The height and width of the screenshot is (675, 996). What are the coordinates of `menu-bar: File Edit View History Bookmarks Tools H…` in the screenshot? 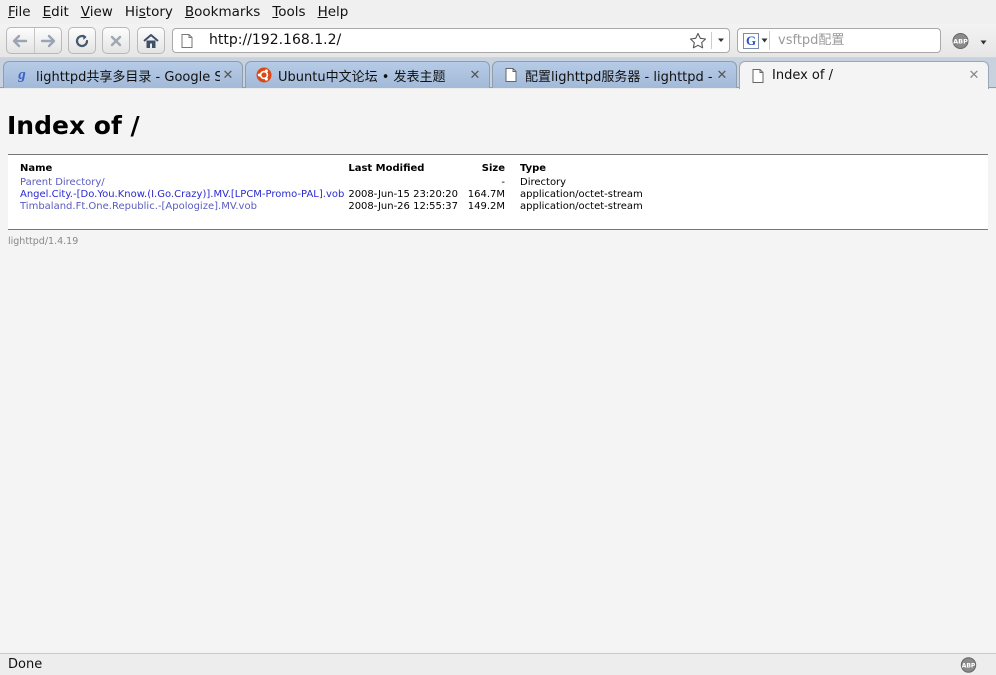 It's located at (498, 12).